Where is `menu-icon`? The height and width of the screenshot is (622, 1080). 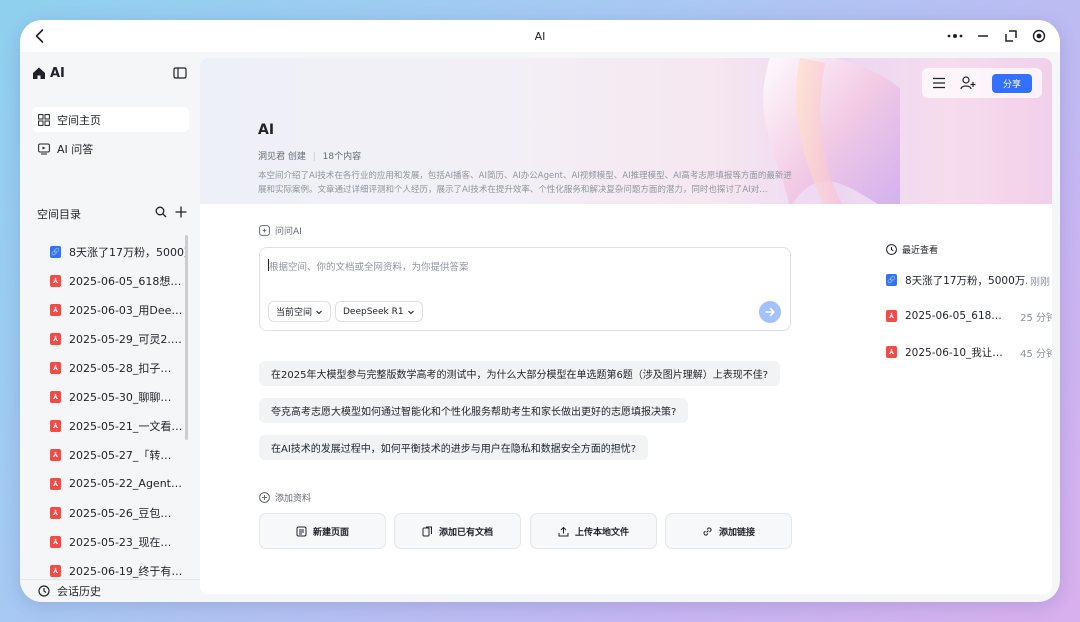
menu-icon is located at coordinates (939, 83).